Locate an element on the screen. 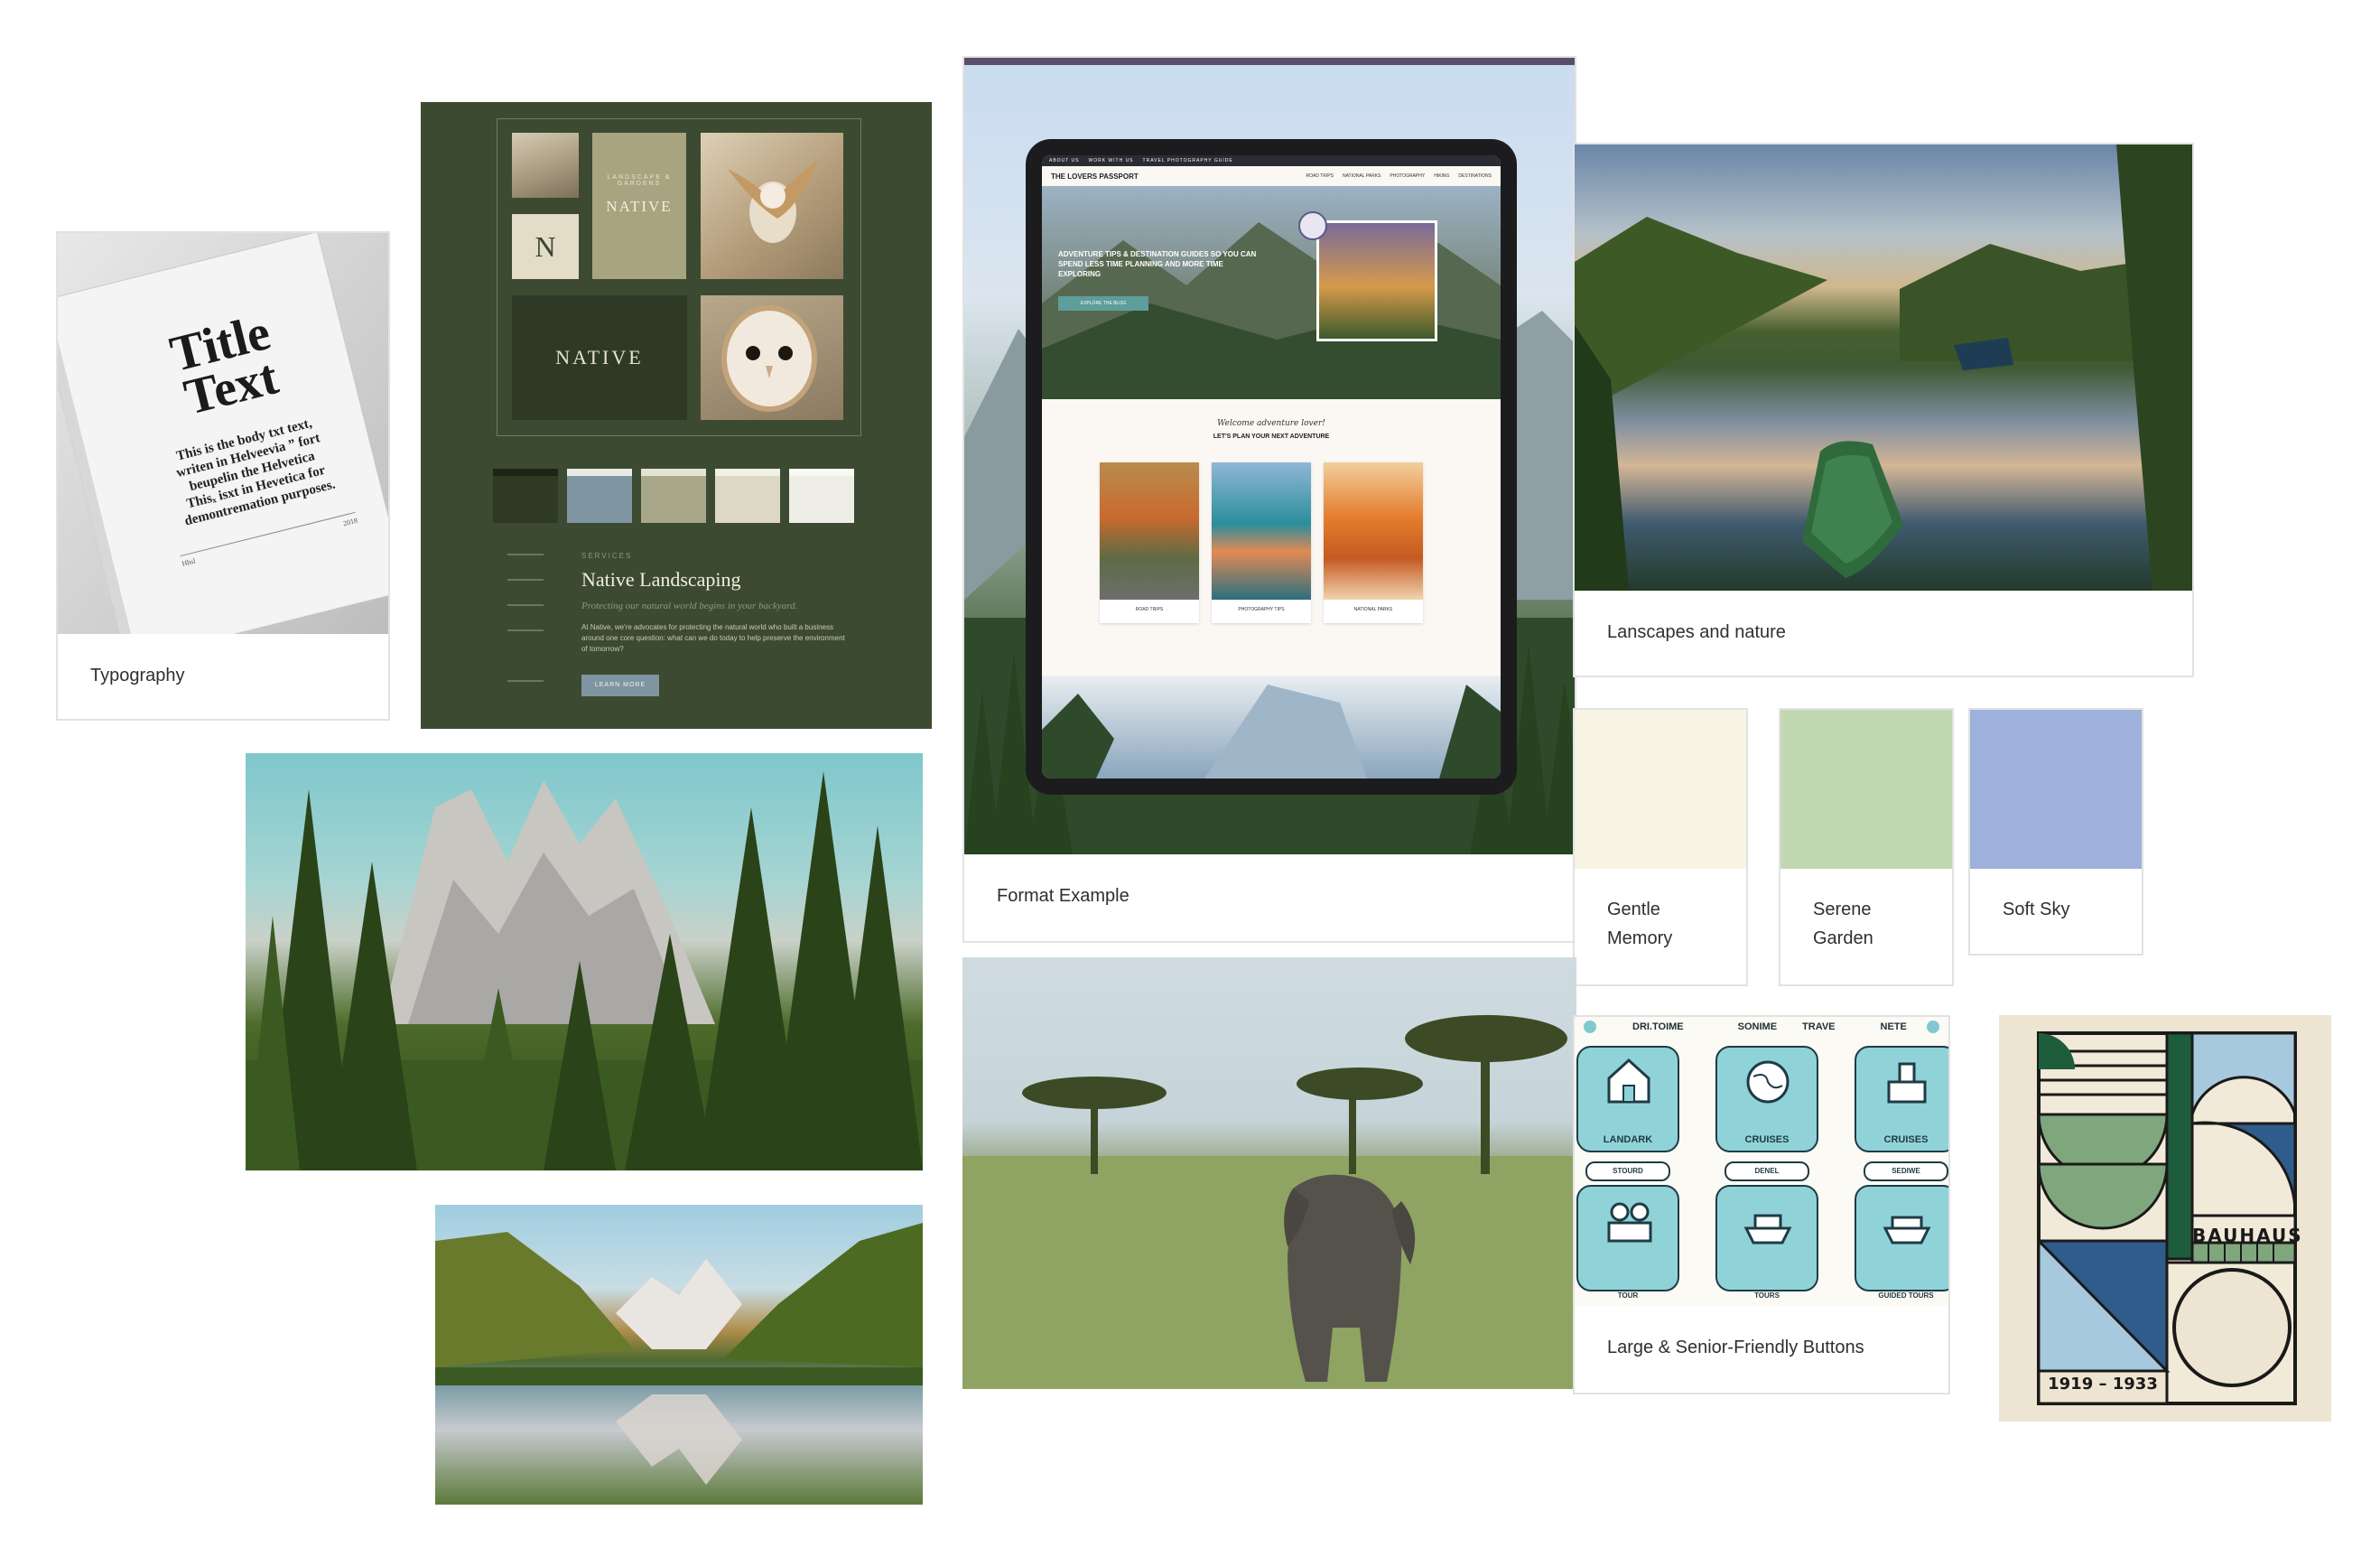 The width and height of the screenshot is (2380, 1557). big-button-tours-pill: TOURS is located at coordinates (1767, 1295).